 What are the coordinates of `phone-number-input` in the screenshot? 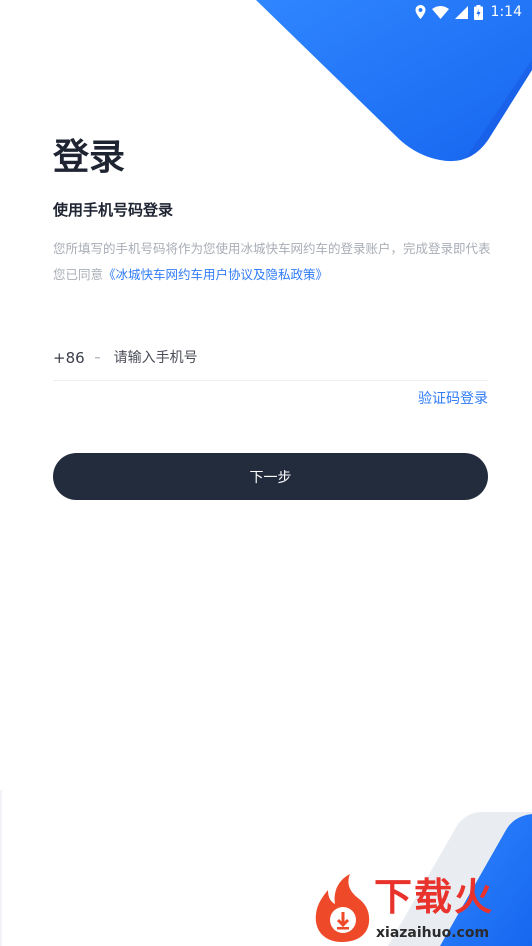 It's located at (300, 358).